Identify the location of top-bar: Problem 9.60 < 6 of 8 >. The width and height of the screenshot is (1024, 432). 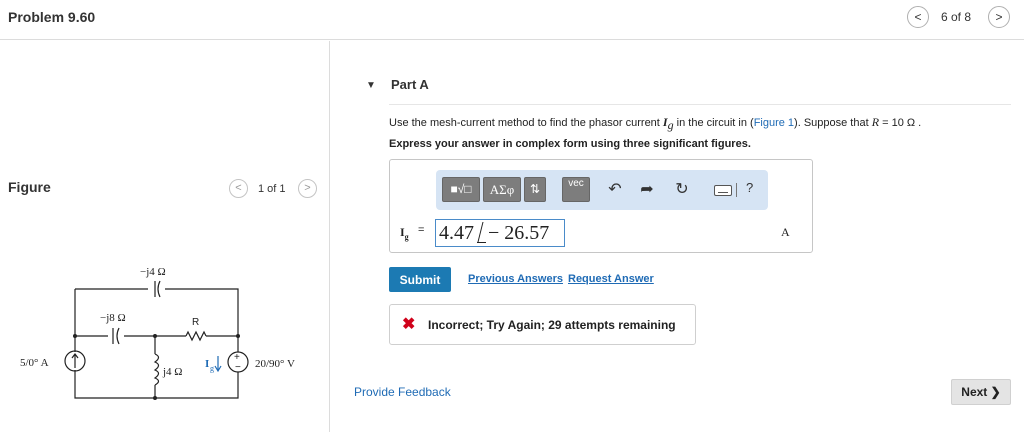
(512, 20).